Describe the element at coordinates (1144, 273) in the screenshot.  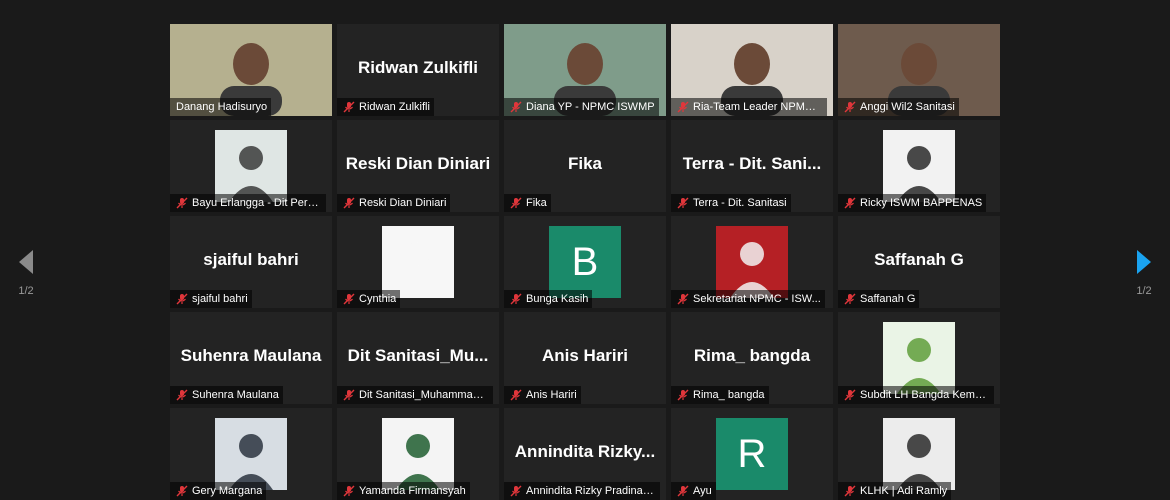
I see `next-page-button: 1/2` at that location.